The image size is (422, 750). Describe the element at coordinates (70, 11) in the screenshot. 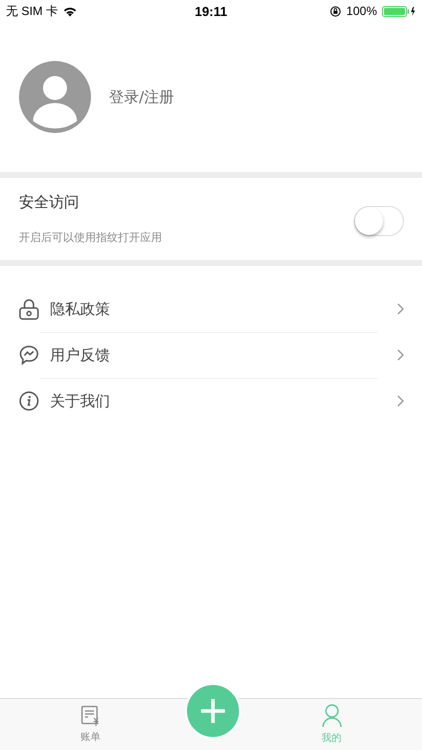

I see `wifi-icon` at that location.